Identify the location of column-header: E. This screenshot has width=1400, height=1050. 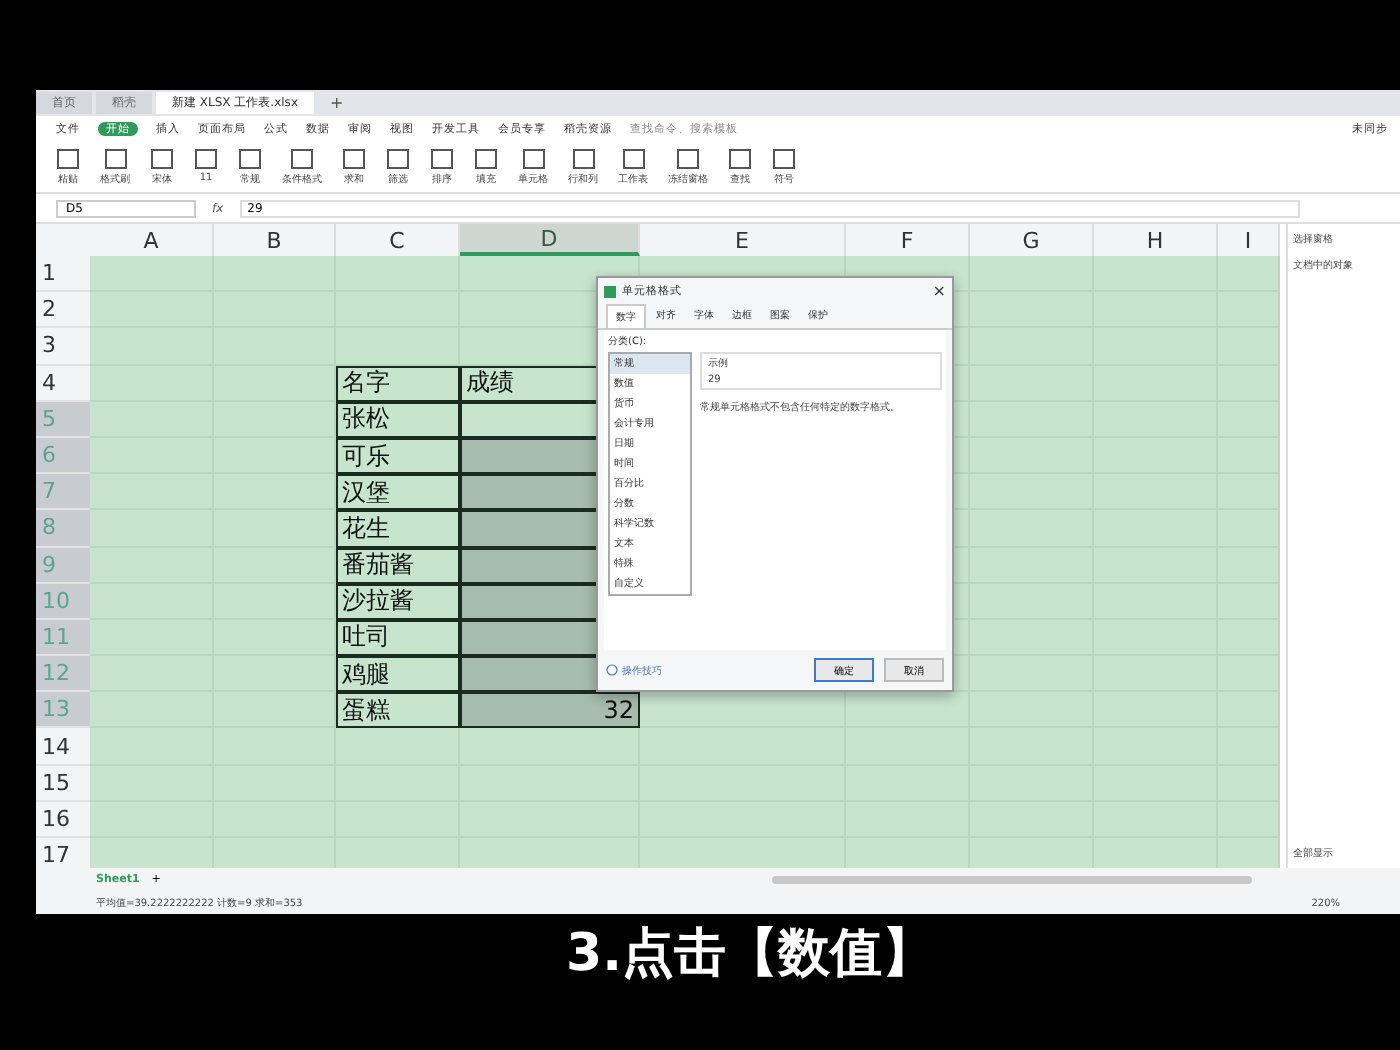
(743, 240).